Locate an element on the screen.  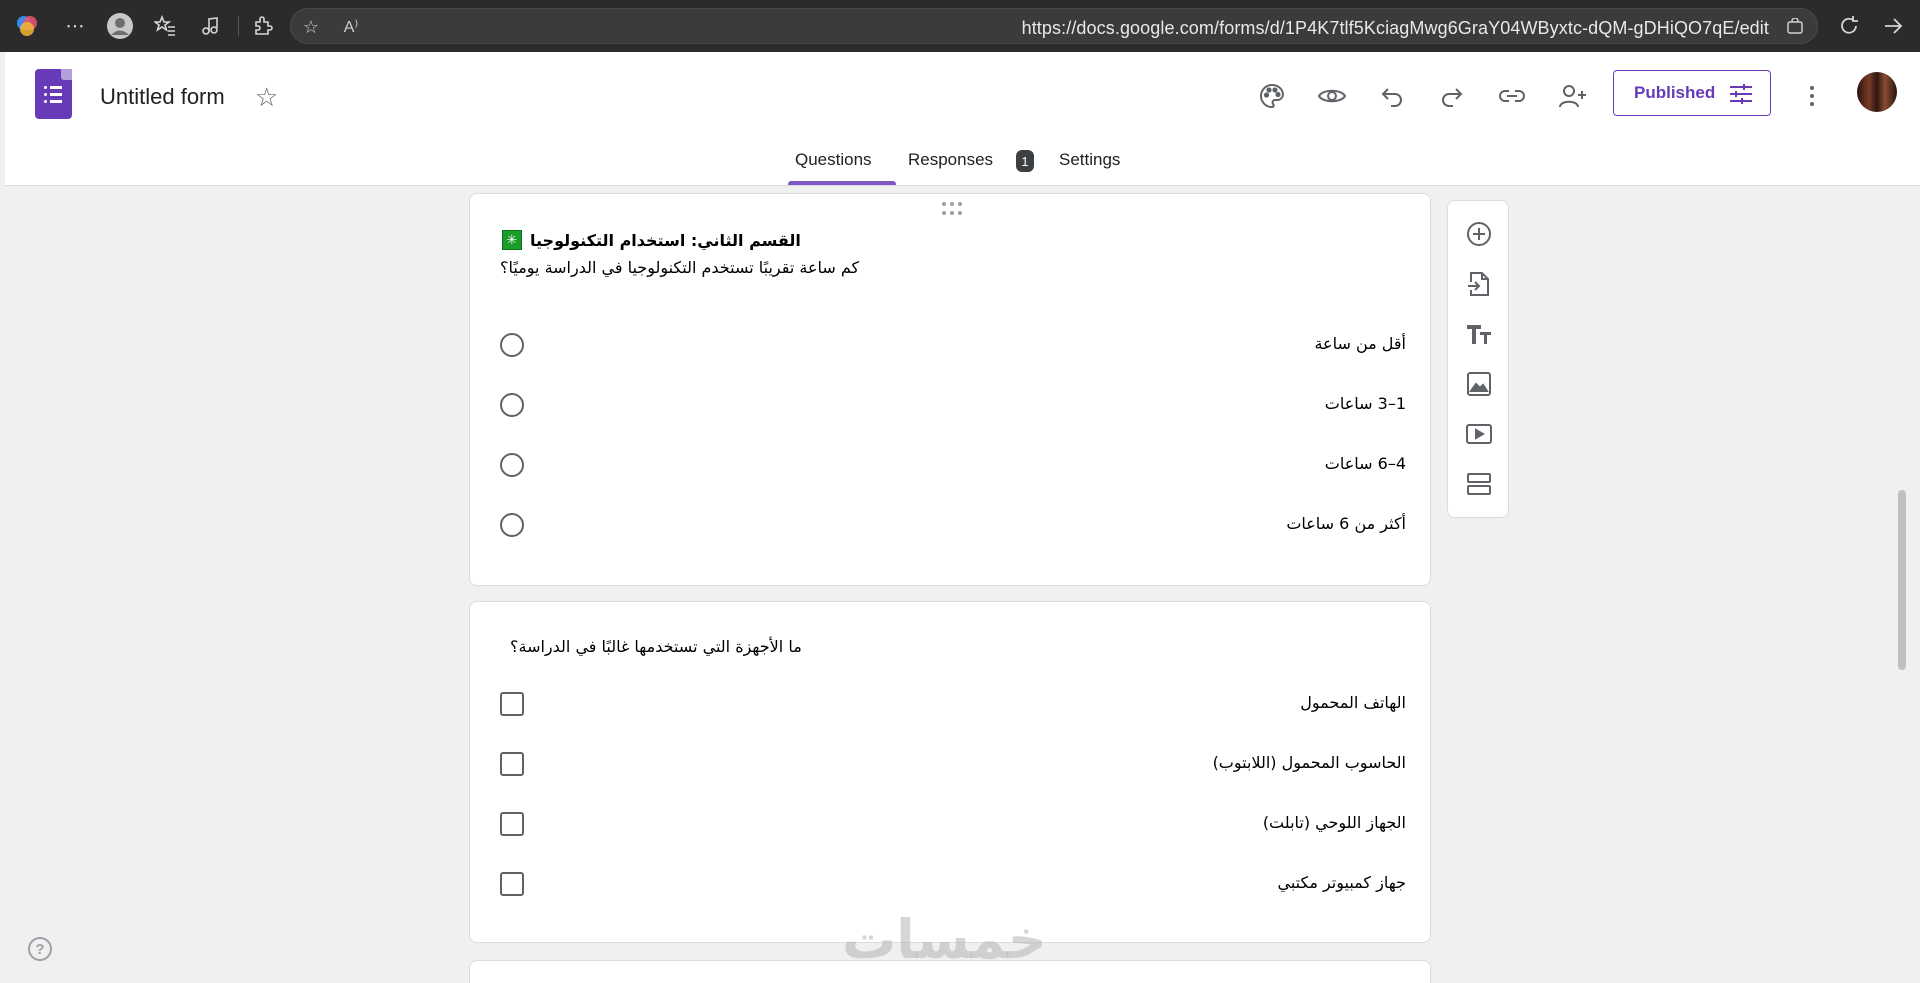
option-label: 1–3 ساعات is located at coordinates (1365, 403).